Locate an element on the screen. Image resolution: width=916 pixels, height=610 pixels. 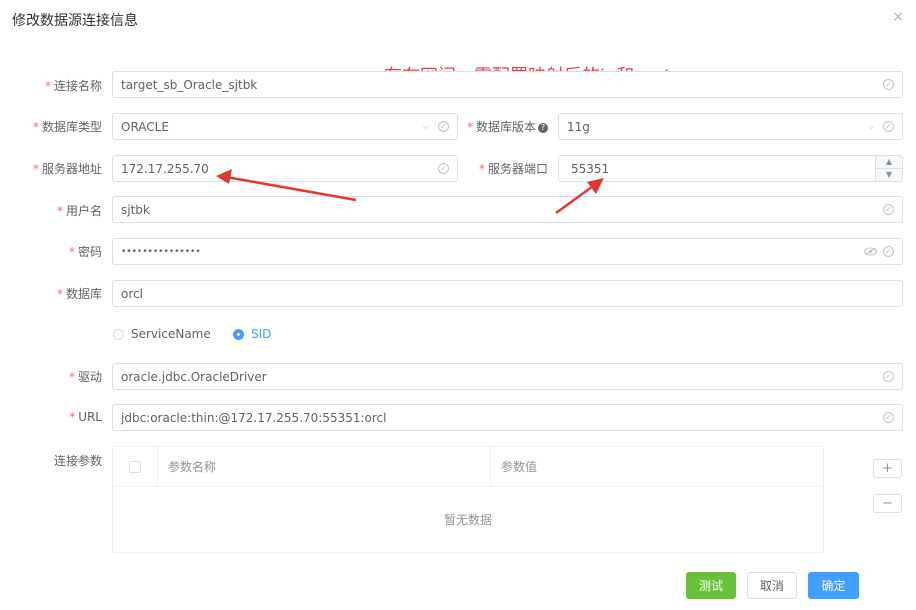
close-icon: × is located at coordinates (898, 17).